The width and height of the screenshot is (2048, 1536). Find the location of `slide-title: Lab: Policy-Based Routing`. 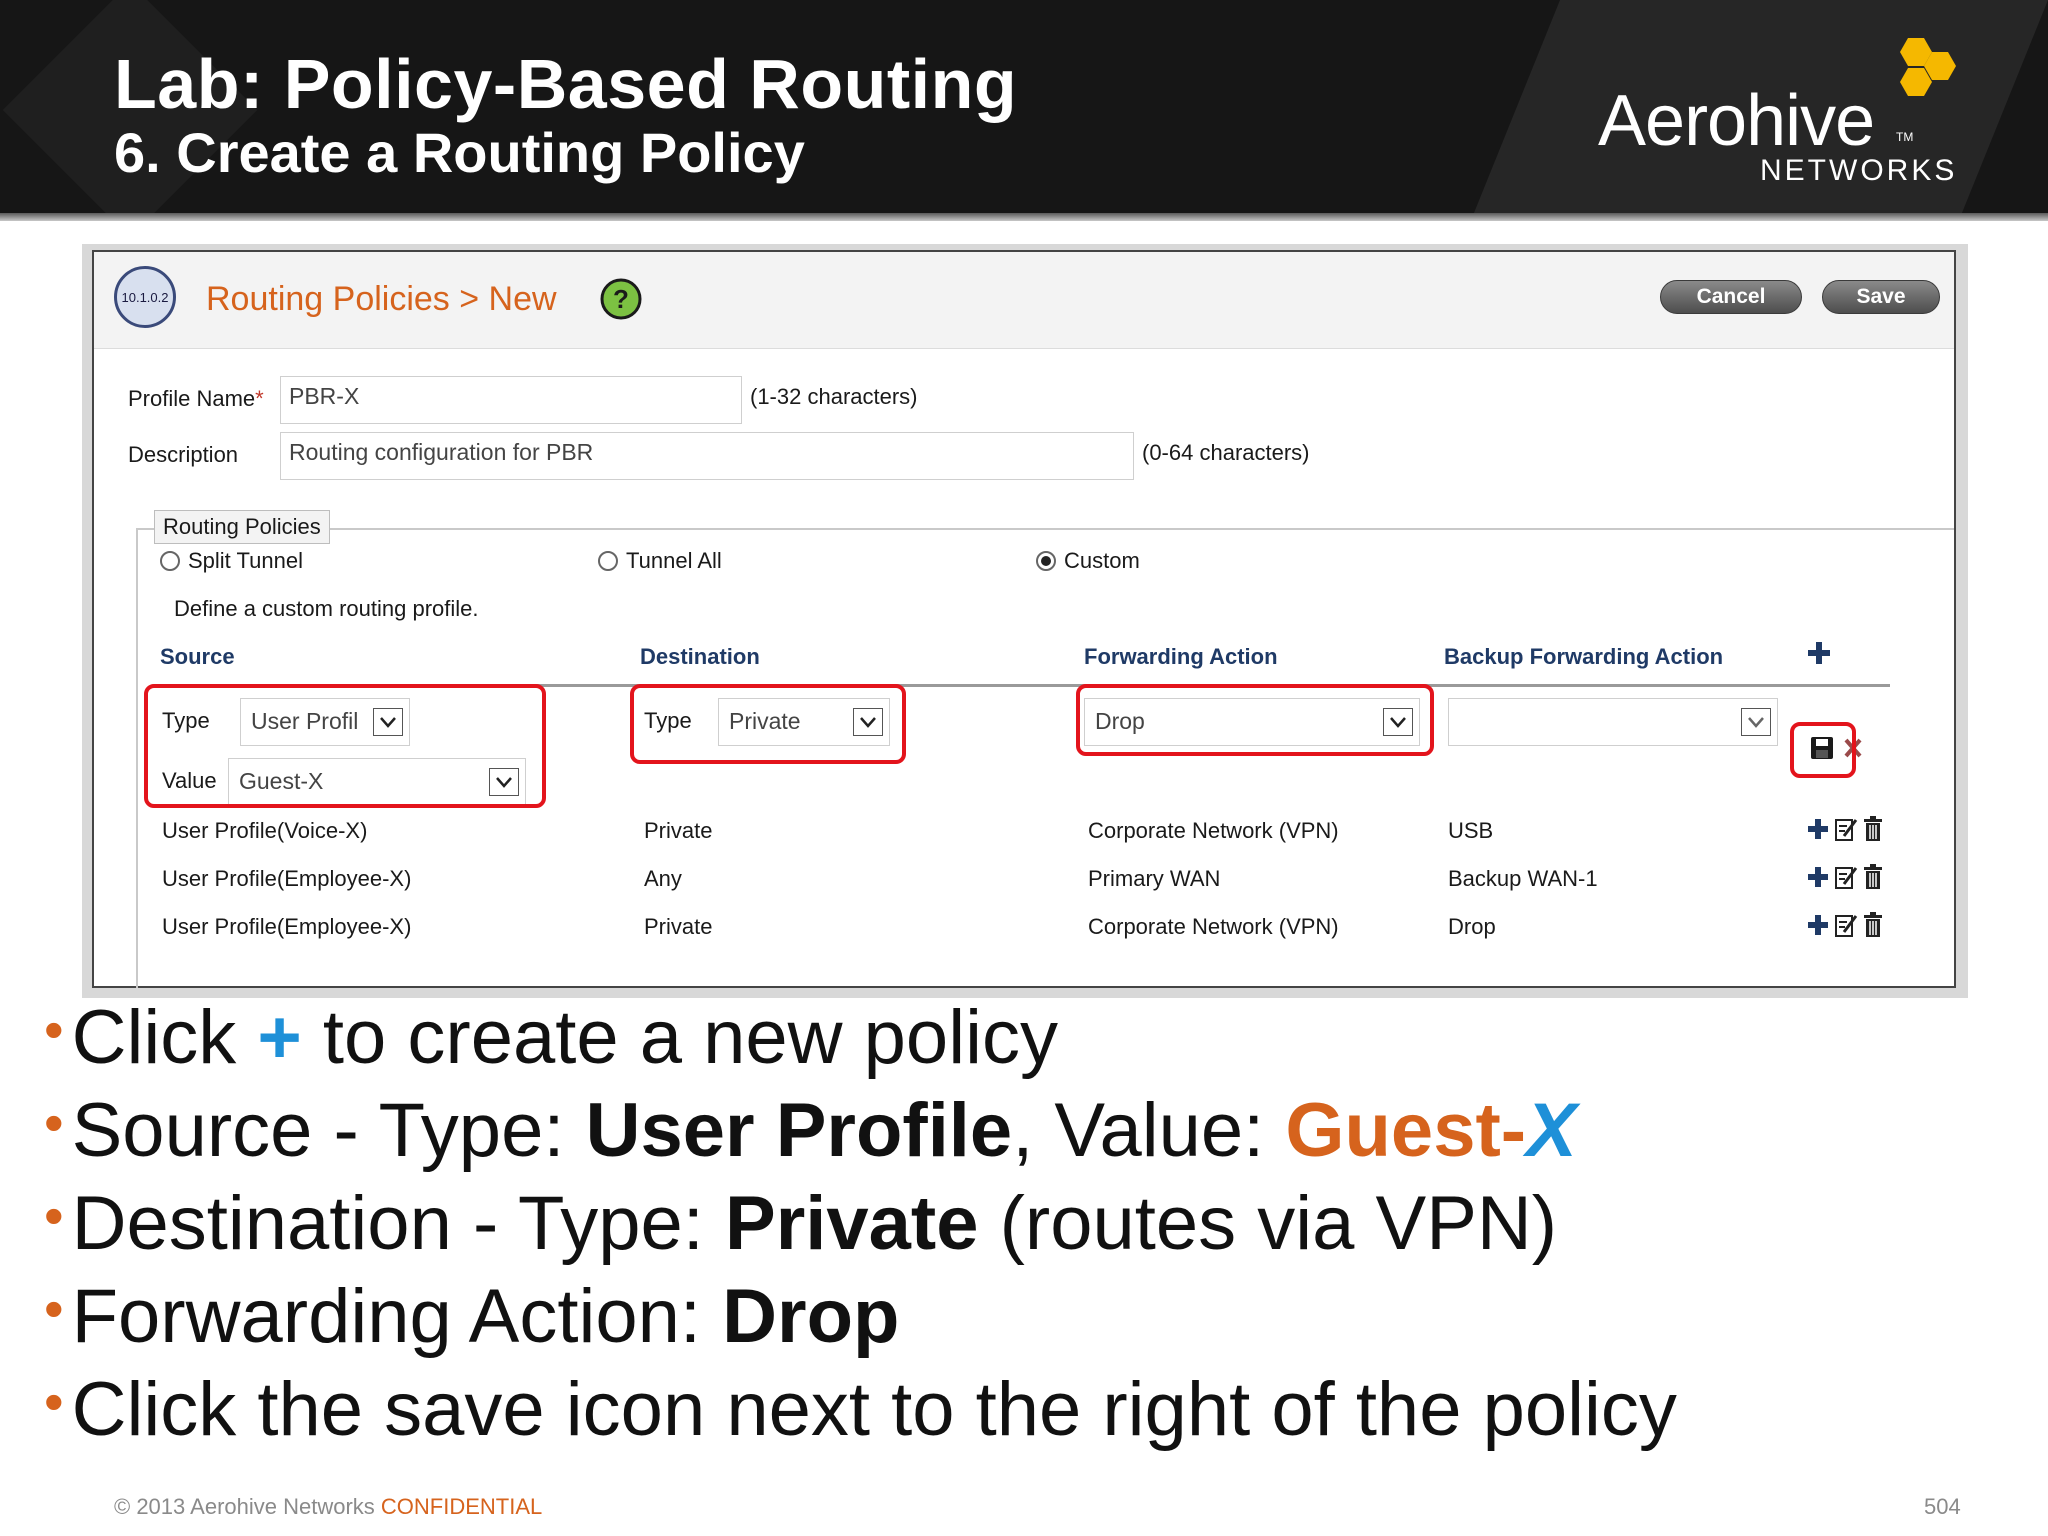

slide-title: Lab: Policy-Based Routing is located at coordinates (566, 84).